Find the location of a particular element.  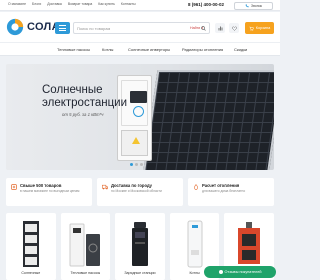

category-card: Зарядные станции is located at coordinates (140, 246).